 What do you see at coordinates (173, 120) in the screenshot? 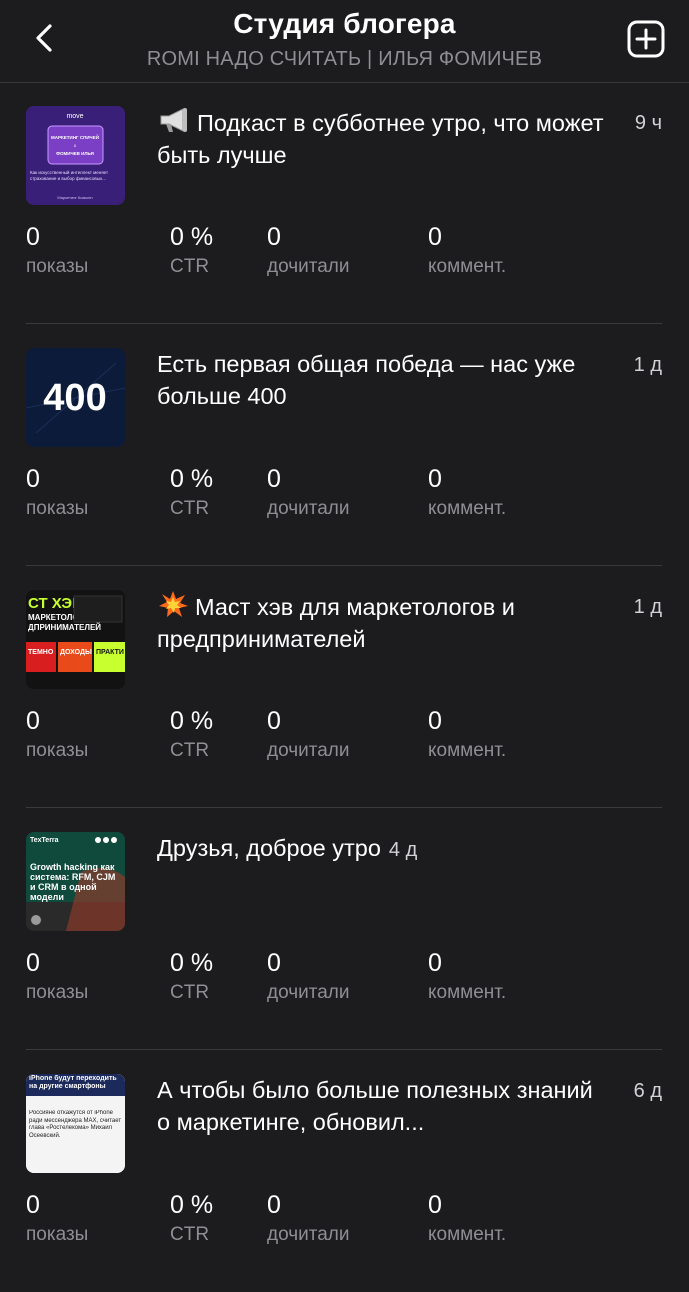
I see `megaphone-icon` at bounding box center [173, 120].